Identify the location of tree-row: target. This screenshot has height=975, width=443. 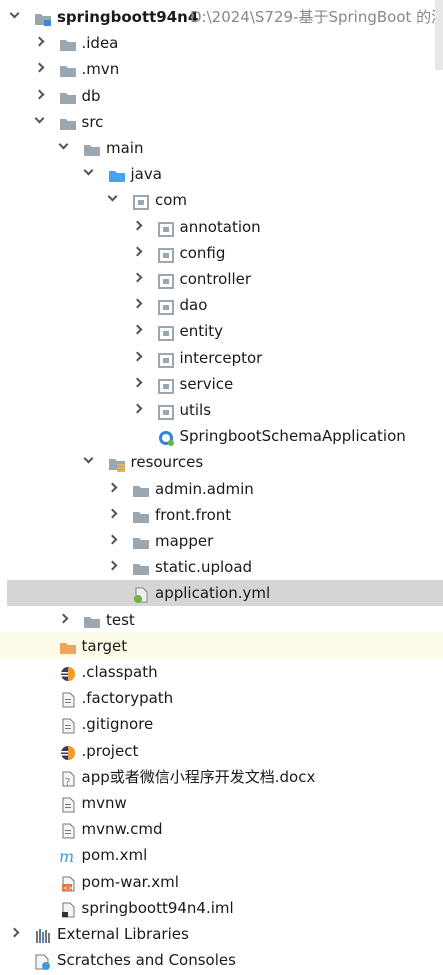
(221, 645).